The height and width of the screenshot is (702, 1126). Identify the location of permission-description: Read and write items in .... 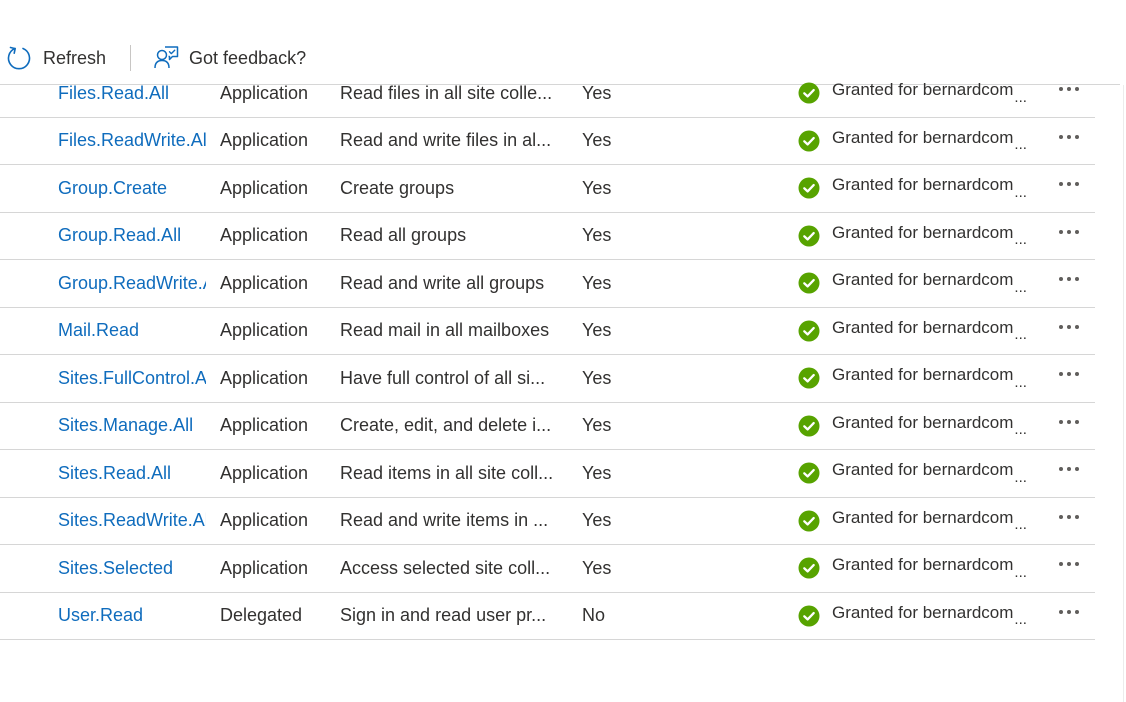
(444, 520).